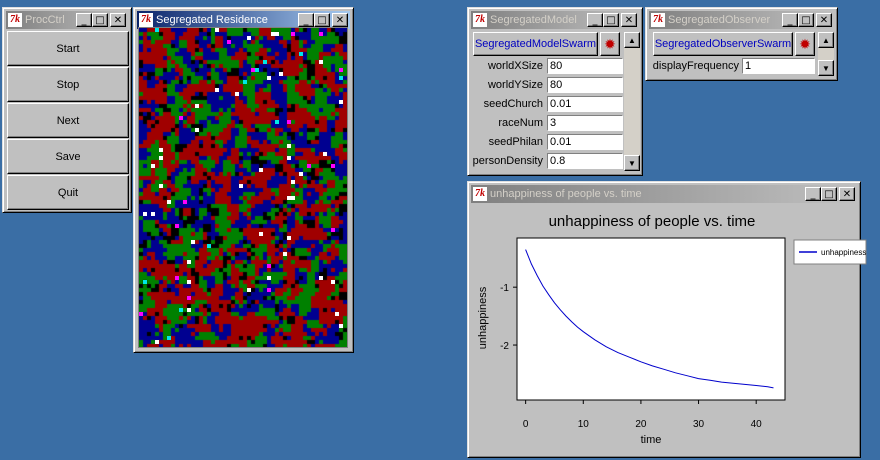  I want to click on procctrl-titlebar: 7k ProcCtrl _ □ ✕, so click(67, 20).